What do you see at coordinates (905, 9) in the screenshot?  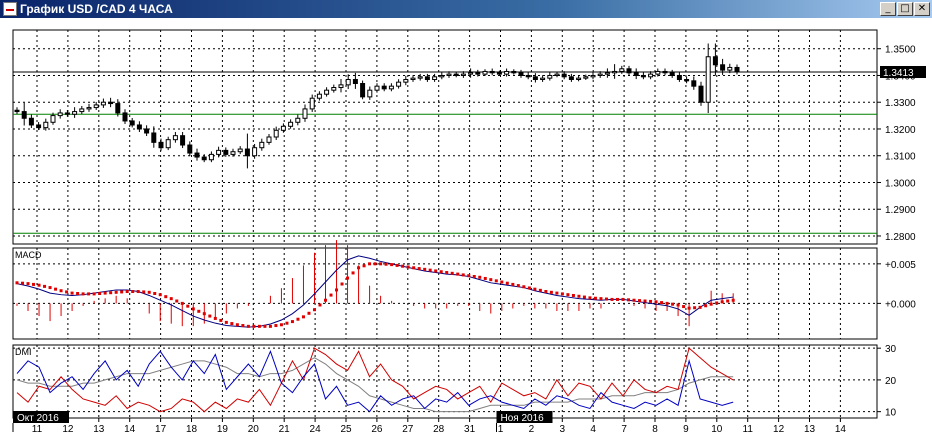 I see `maximize-button: □` at bounding box center [905, 9].